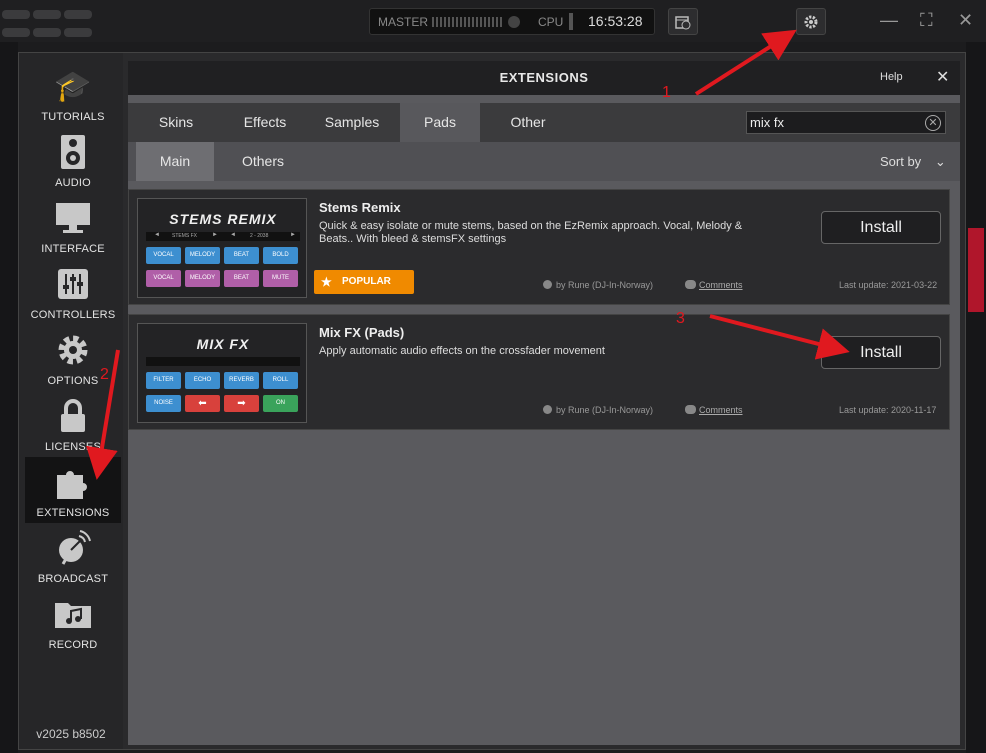 This screenshot has width=986, height=753. I want to click on panel-header: EXTENSIONS Help ✕, so click(544, 78).